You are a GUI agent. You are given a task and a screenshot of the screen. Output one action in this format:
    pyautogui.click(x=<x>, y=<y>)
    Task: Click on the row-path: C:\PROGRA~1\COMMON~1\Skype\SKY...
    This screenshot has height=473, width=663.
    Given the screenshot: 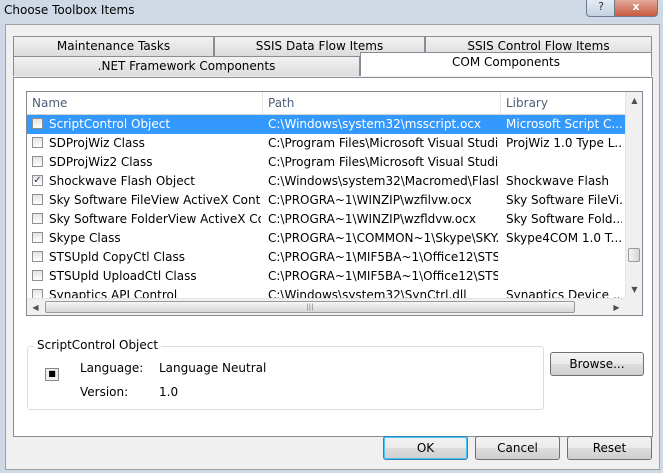 What is the action you would take?
    pyautogui.click(x=383, y=238)
    